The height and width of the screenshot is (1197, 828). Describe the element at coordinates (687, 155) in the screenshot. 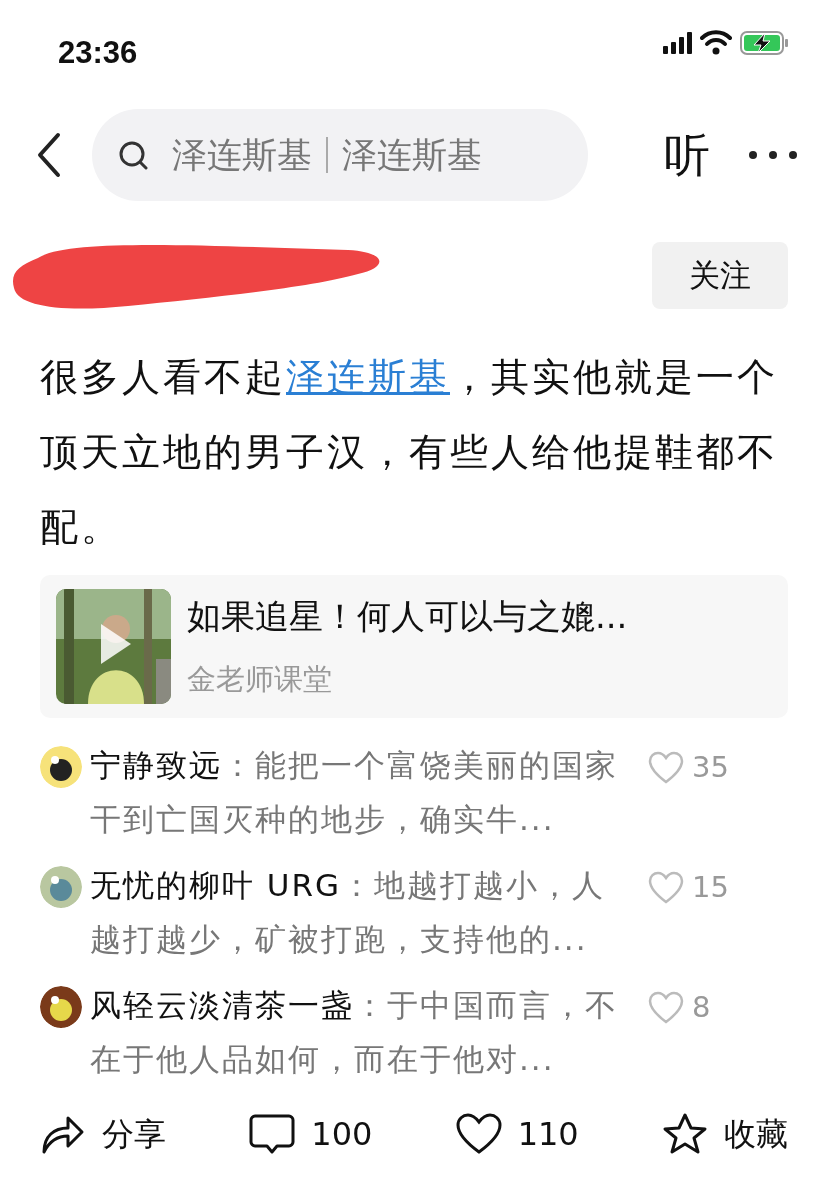

I see `listen-button: 听` at that location.